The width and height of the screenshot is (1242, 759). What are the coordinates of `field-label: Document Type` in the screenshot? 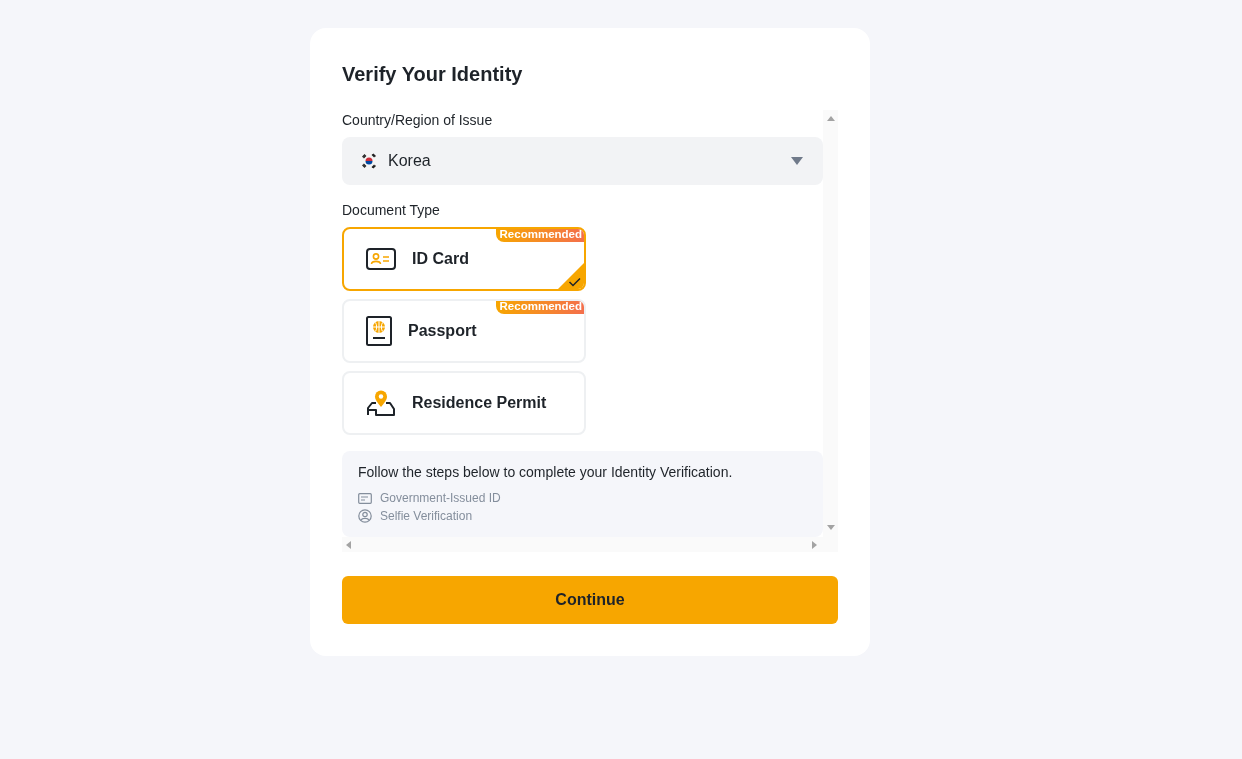 It's located at (391, 210).